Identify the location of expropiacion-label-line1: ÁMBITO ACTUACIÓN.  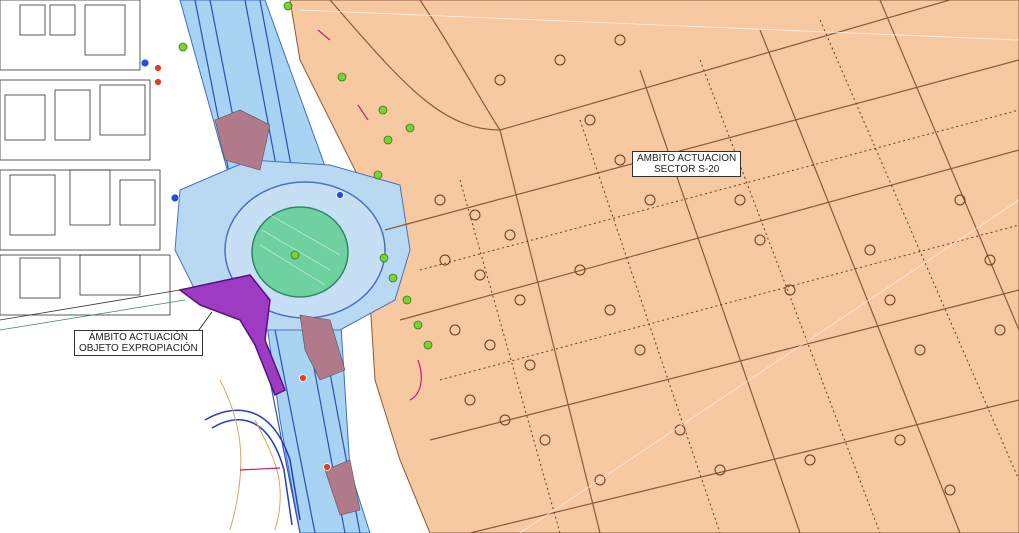
(138, 337).